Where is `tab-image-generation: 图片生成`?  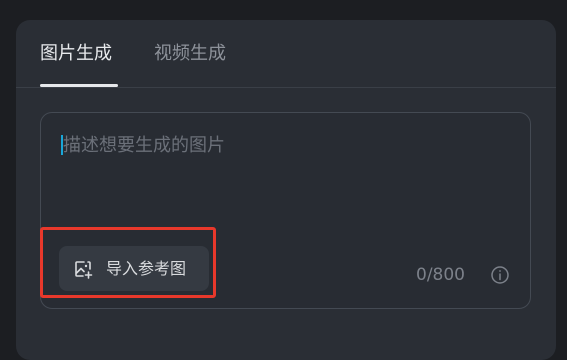 tab-image-generation: 图片生成 is located at coordinates (76, 54).